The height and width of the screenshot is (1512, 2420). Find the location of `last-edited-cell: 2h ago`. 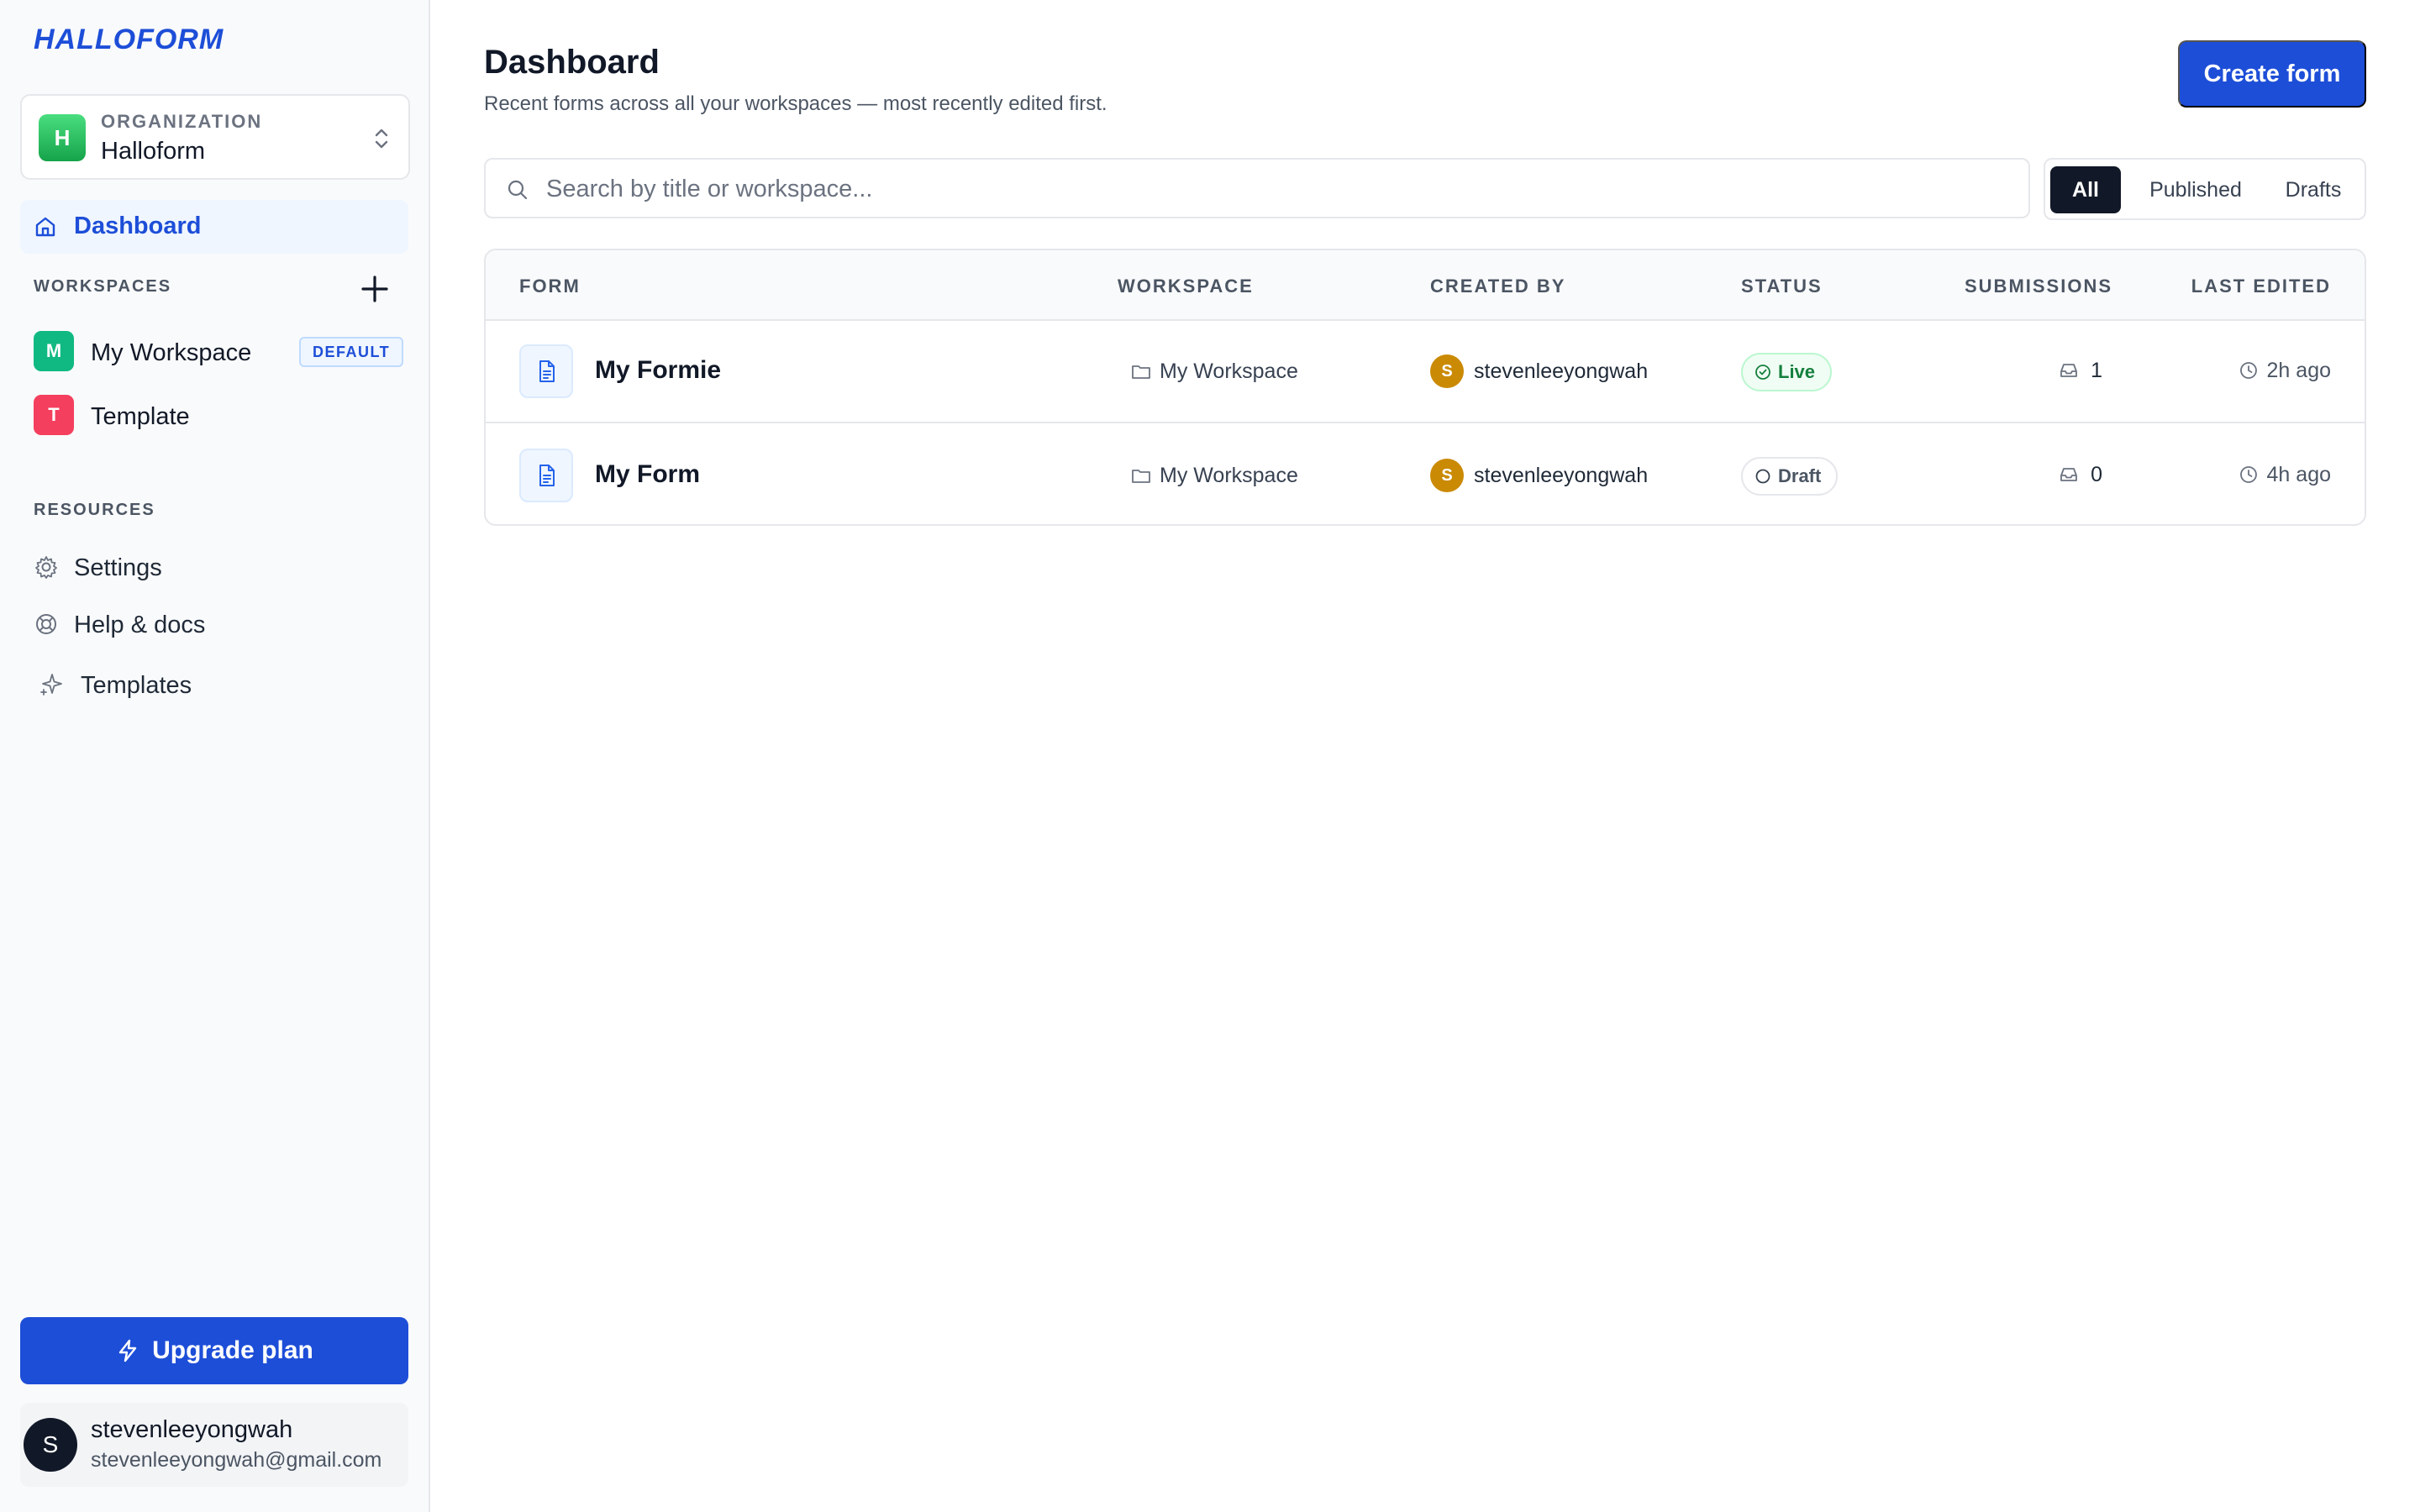

last-edited-cell: 2h ago is located at coordinates (2284, 370).